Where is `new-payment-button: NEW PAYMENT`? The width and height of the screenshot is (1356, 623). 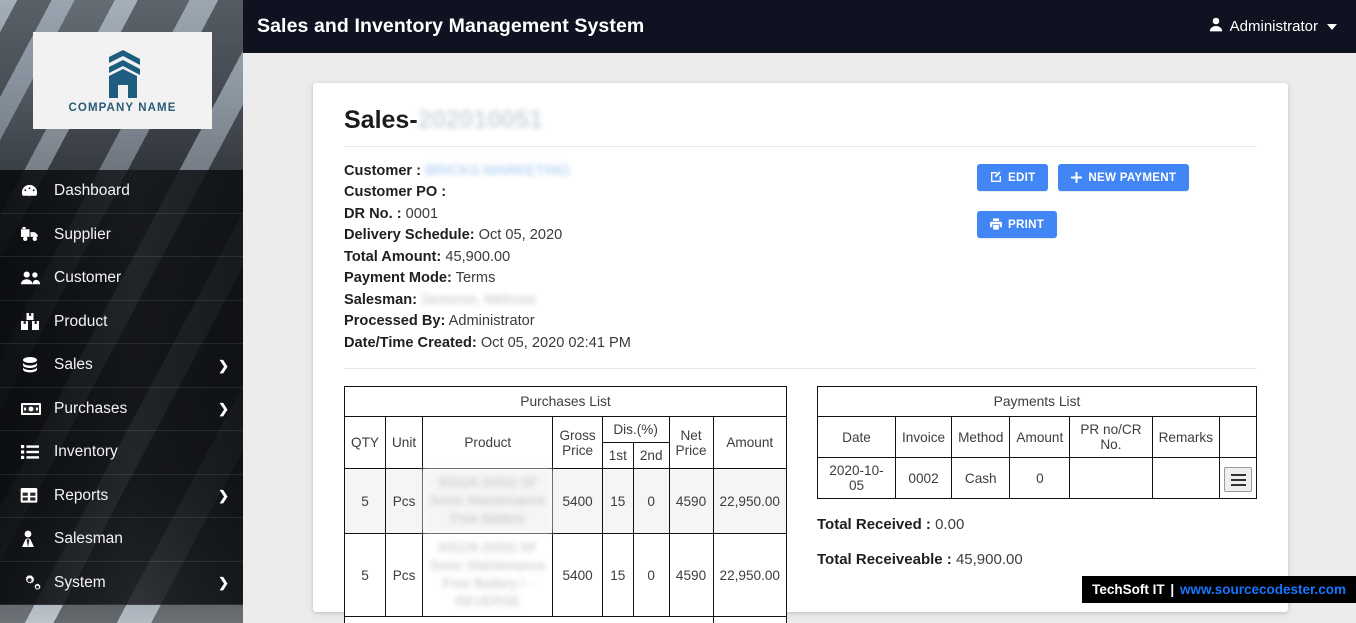 new-payment-button: NEW PAYMENT is located at coordinates (1124, 177).